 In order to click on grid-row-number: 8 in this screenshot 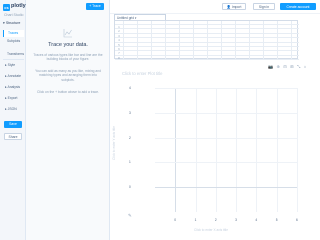, I will do `click(119, 58)`.